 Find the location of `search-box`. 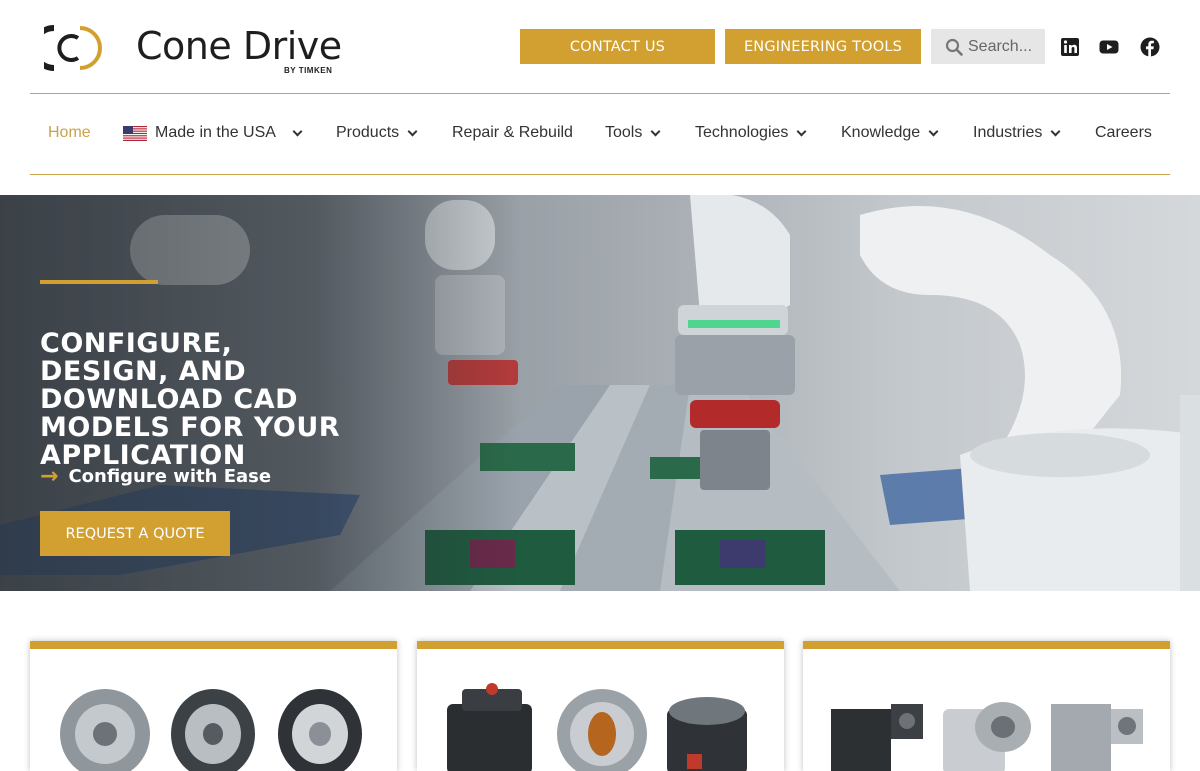

search-box is located at coordinates (988, 46).